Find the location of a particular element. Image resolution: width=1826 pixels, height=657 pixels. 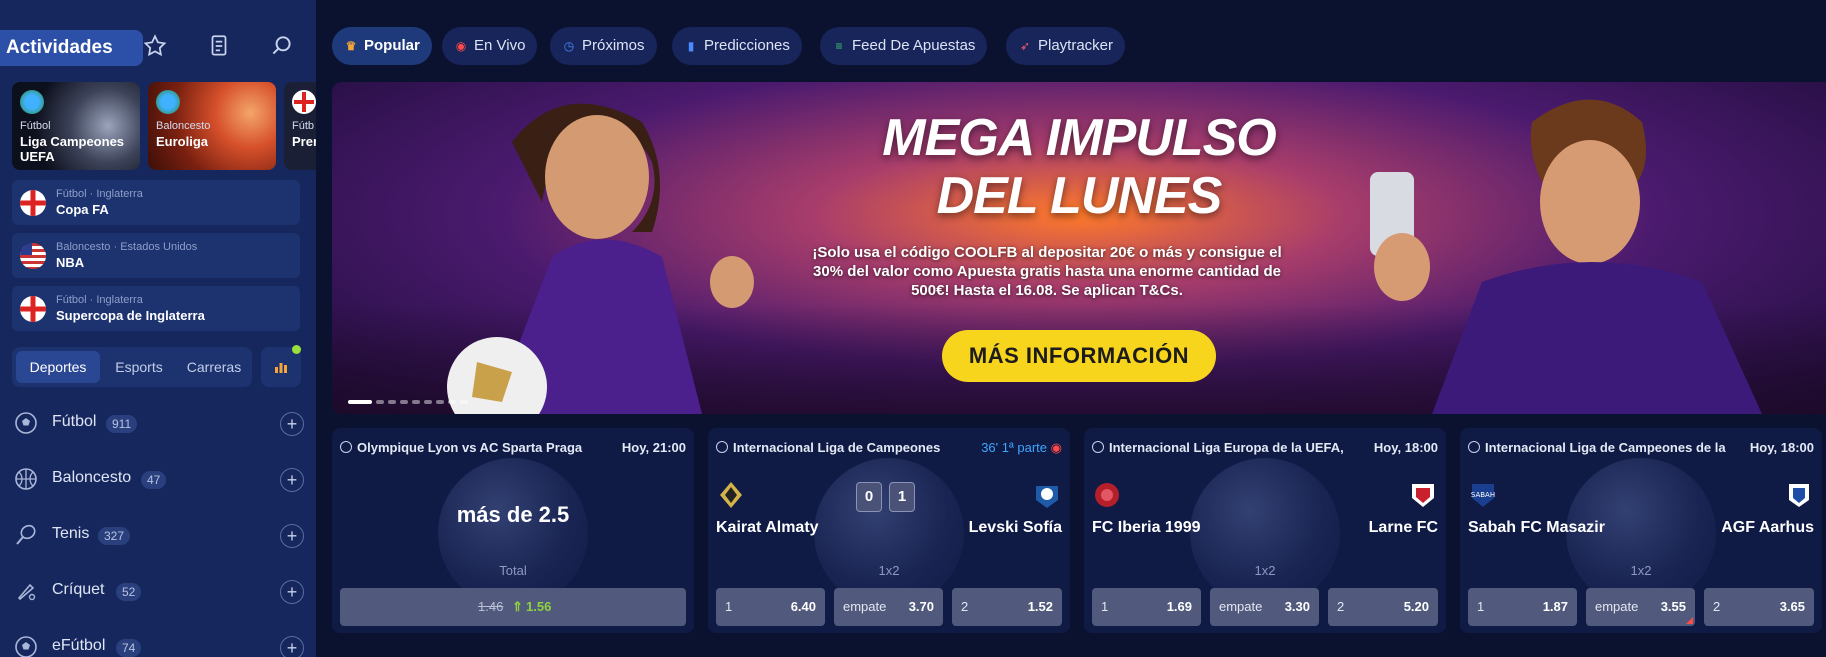

market-label: 1x2 is located at coordinates (1641, 570).